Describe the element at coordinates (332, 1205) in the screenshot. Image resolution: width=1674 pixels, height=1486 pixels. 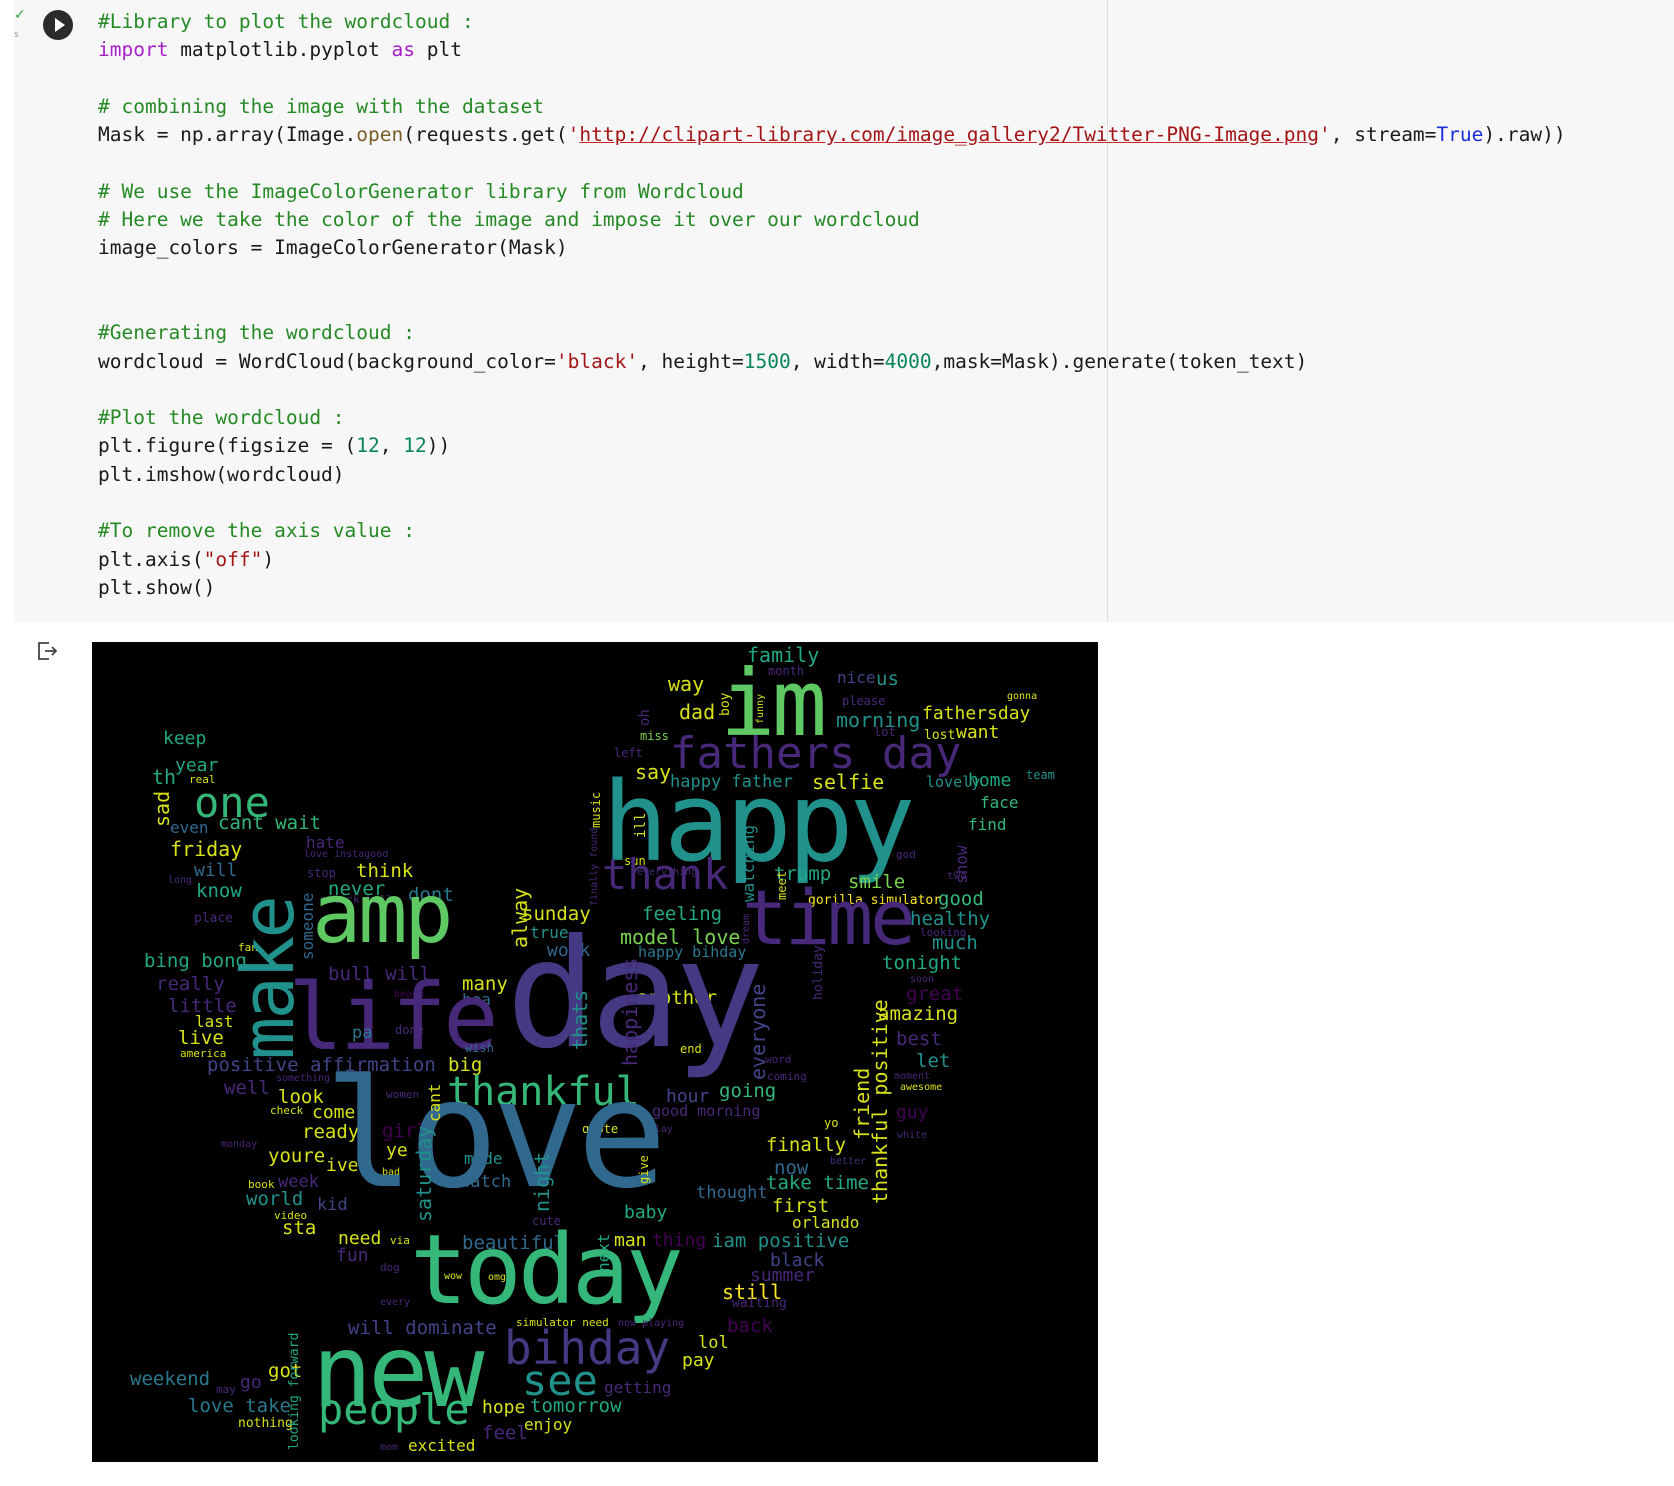
I see `wordcloud-word: kid` at that location.